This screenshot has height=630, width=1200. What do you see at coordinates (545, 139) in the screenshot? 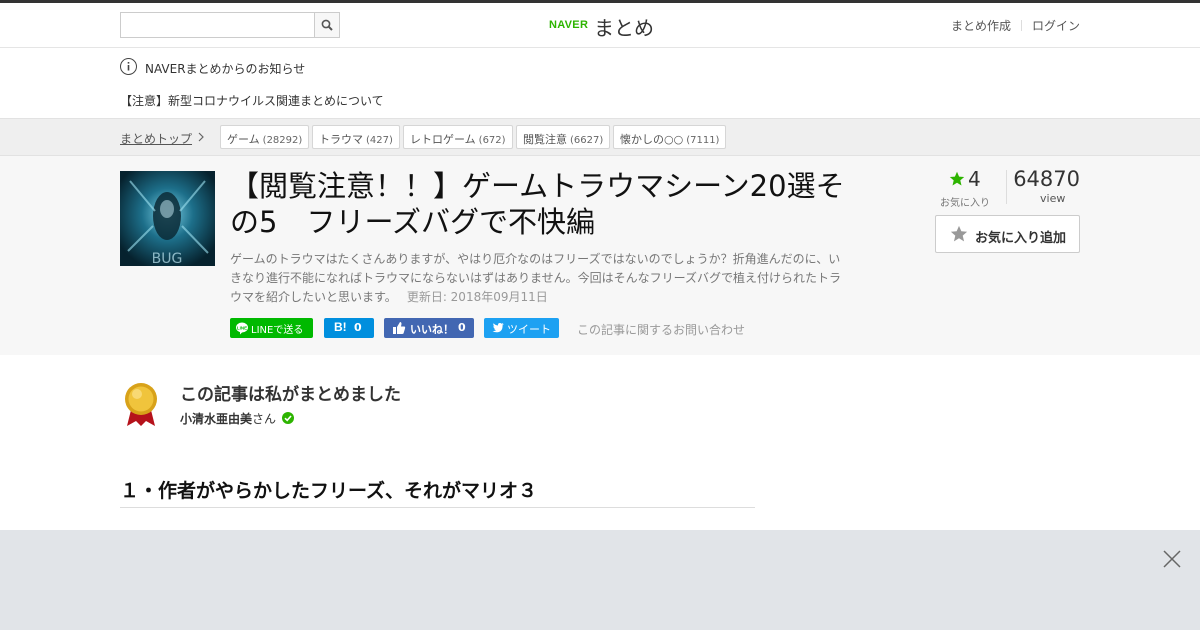
I see `tag-label: 閲覧注意` at bounding box center [545, 139].